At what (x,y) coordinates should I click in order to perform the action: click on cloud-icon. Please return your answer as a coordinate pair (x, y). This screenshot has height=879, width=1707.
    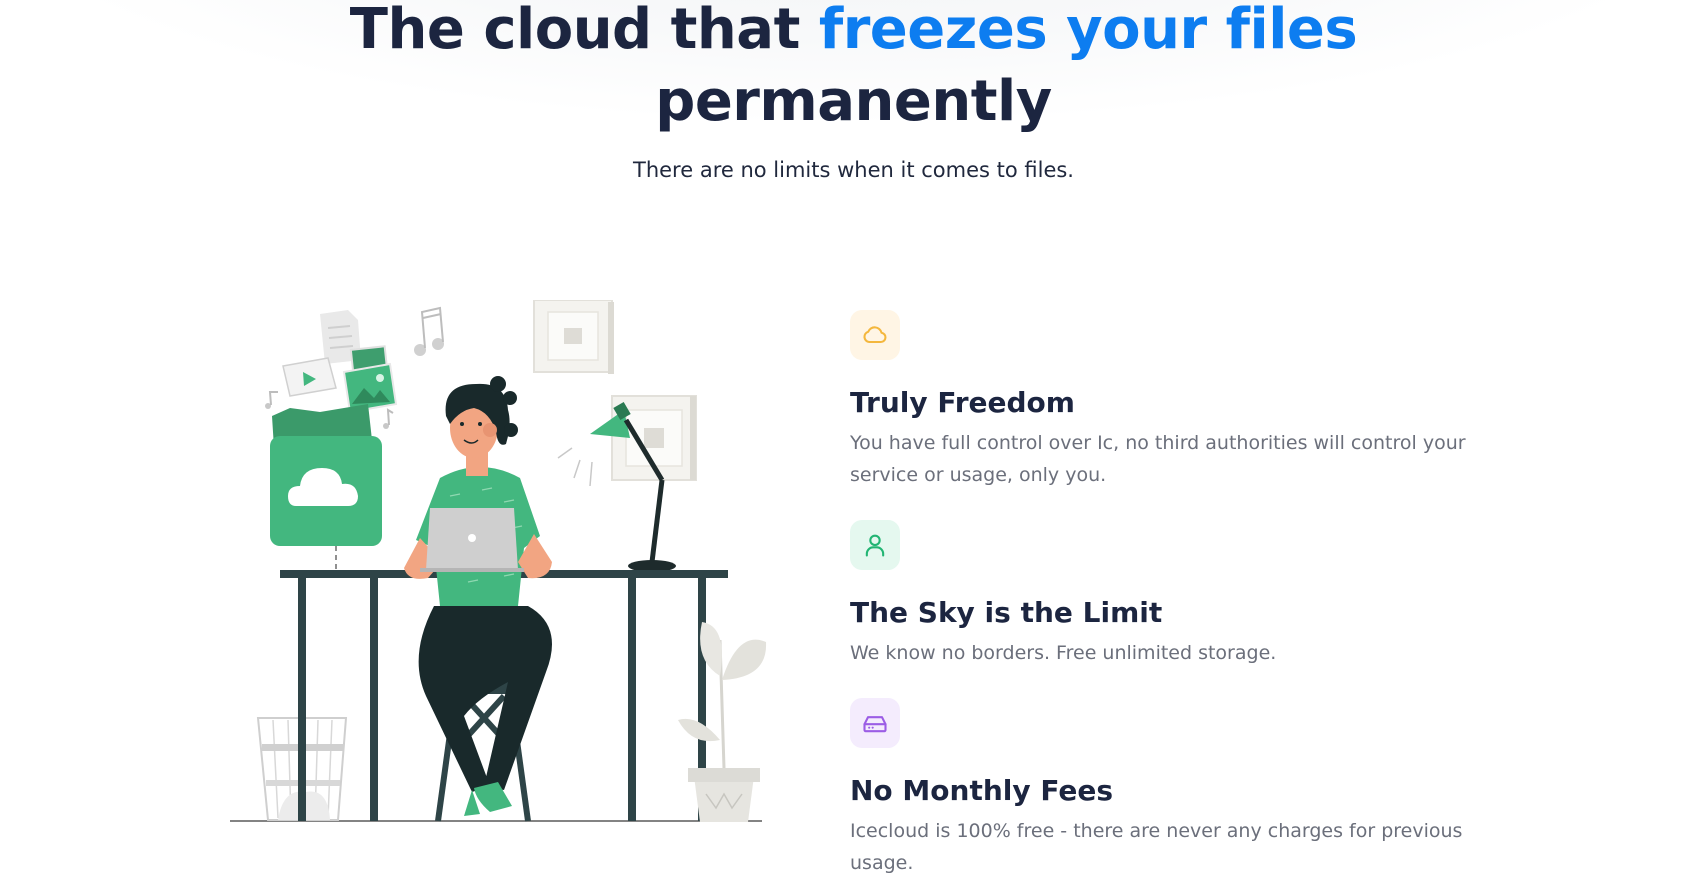
    Looking at the image, I should click on (875, 335).